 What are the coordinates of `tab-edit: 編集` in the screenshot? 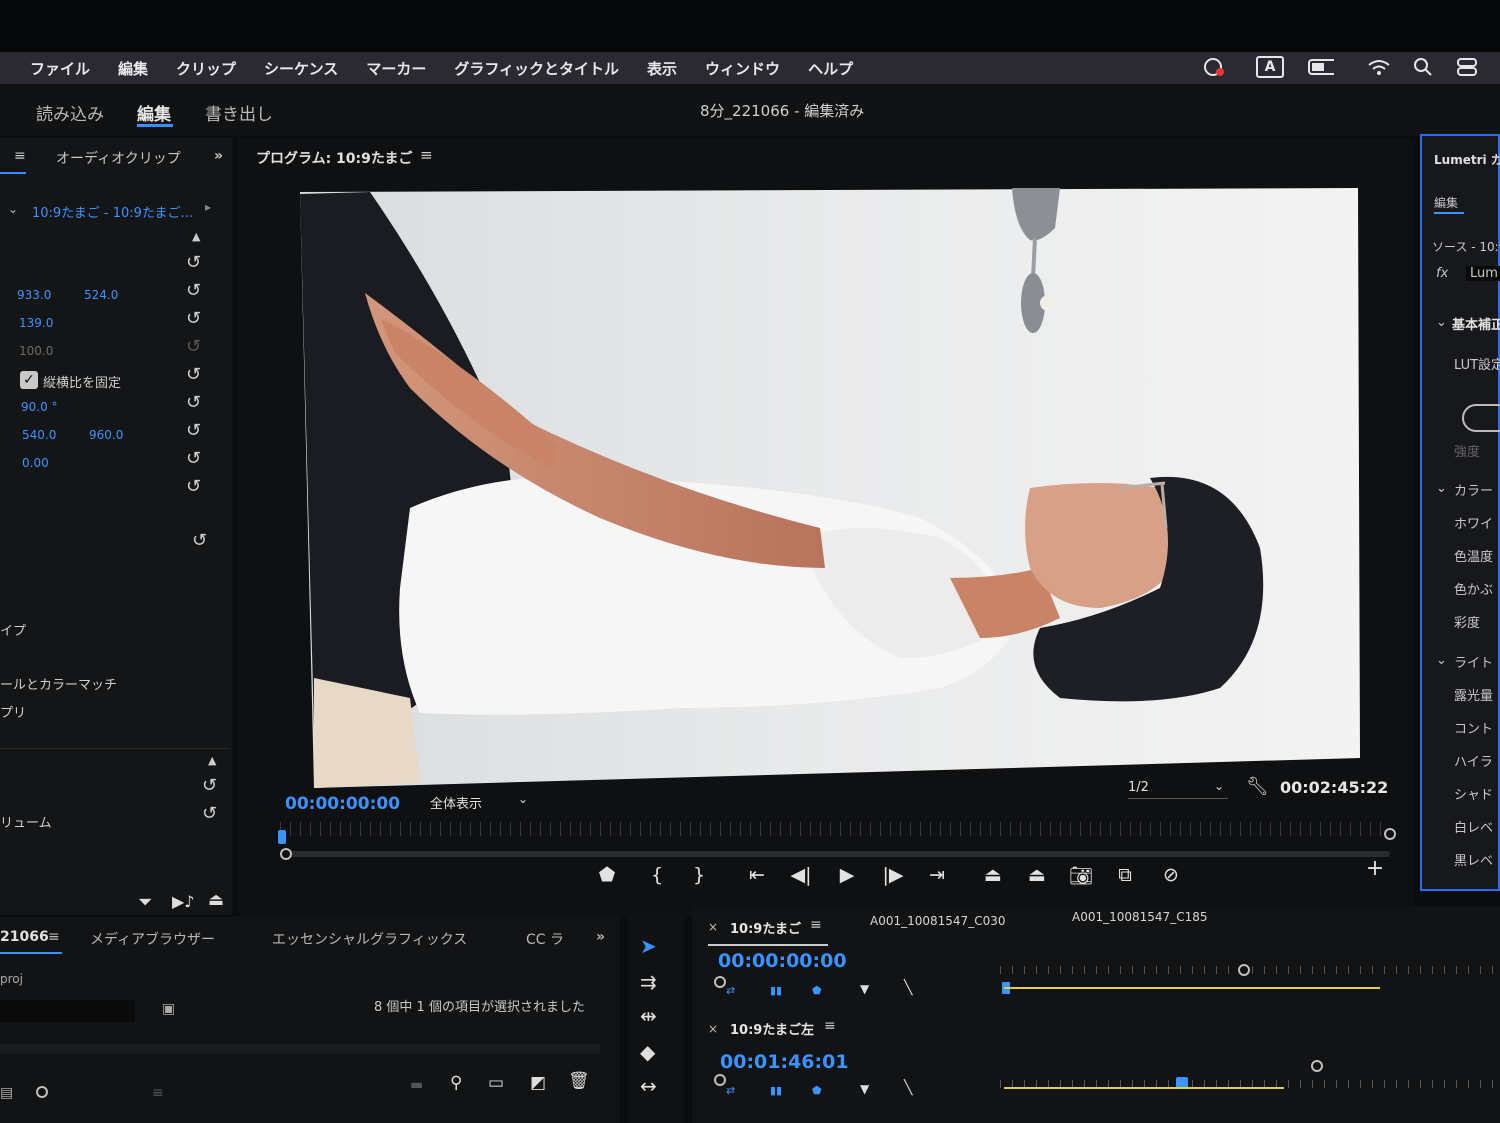 It's located at (154, 112).